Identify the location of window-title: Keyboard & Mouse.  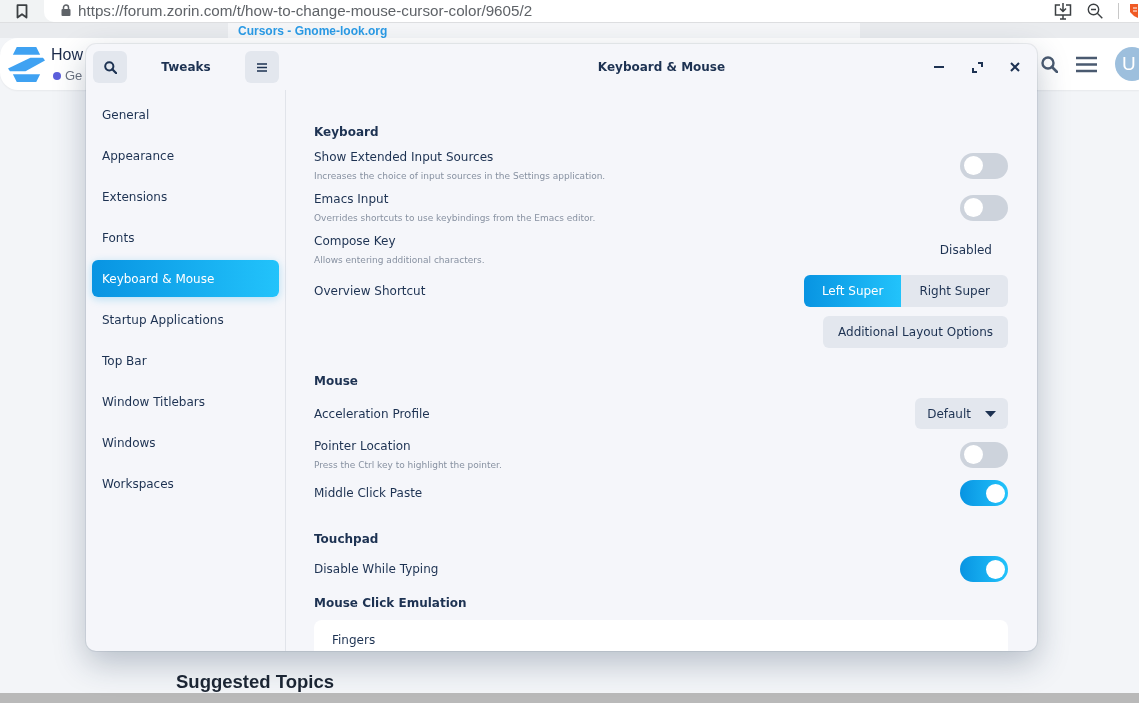
(661, 67).